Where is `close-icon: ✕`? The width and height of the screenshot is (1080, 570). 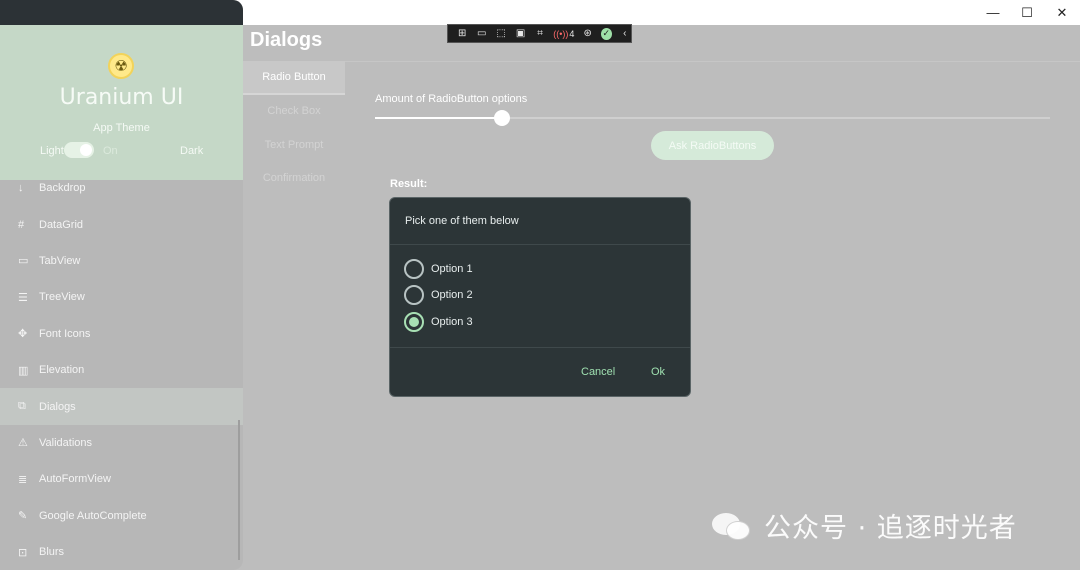 close-icon: ✕ is located at coordinates (1062, 12).